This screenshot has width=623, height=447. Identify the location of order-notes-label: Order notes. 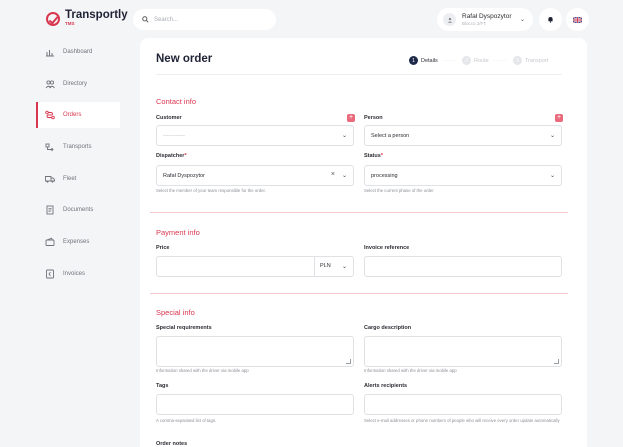
(172, 444).